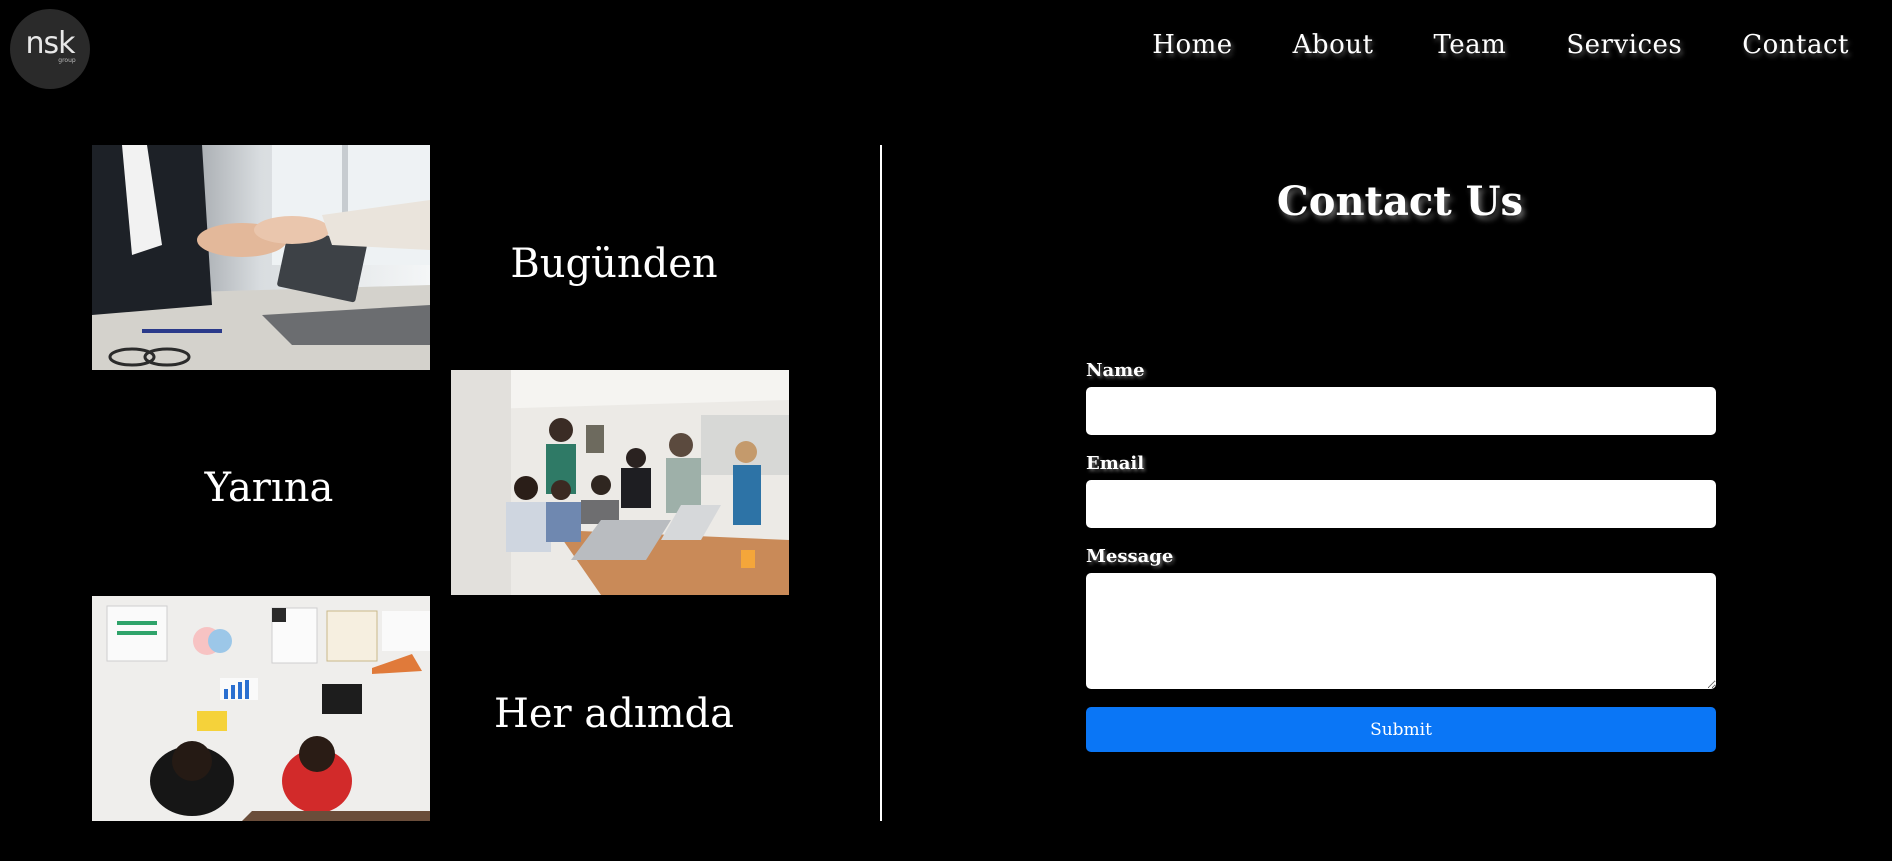 This screenshot has height=861, width=1892. What do you see at coordinates (614, 714) in the screenshot?
I see `caption-her-adimda: Her adımda` at bounding box center [614, 714].